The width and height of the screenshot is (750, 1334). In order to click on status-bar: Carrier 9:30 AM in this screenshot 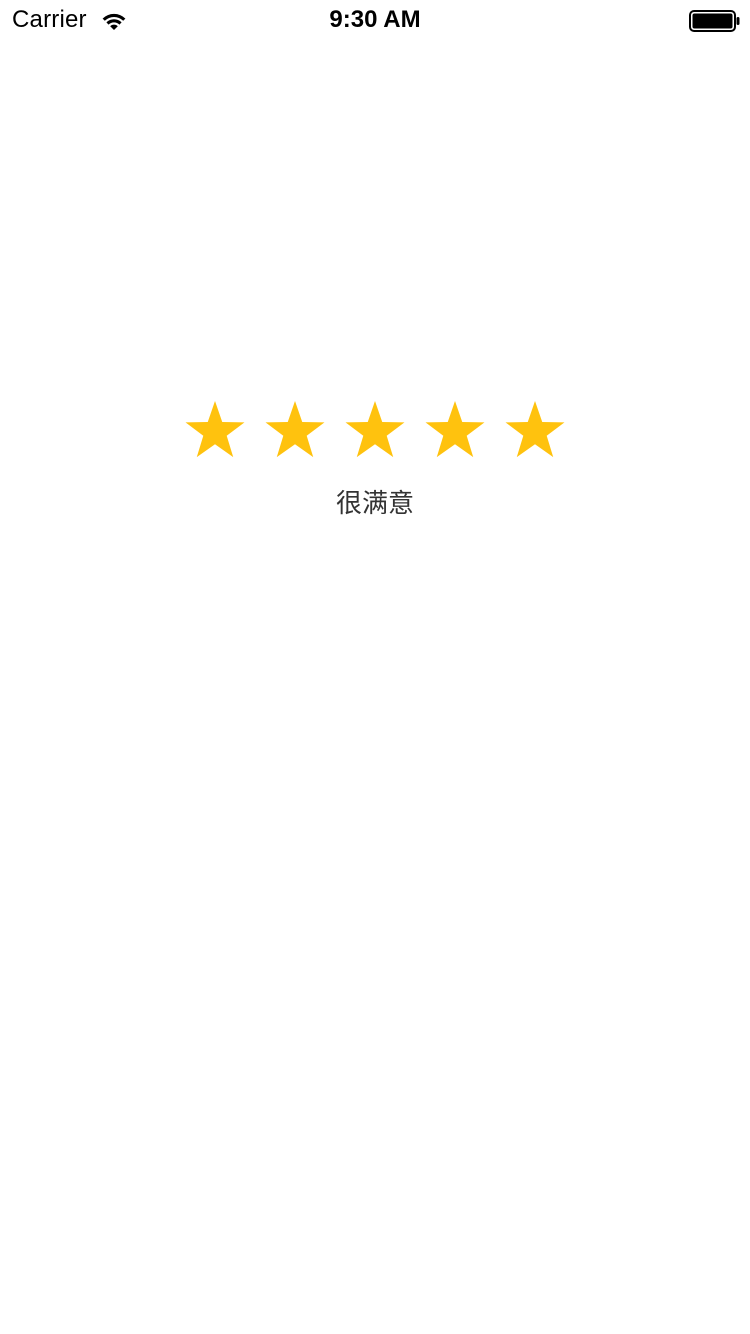, I will do `click(375, 20)`.